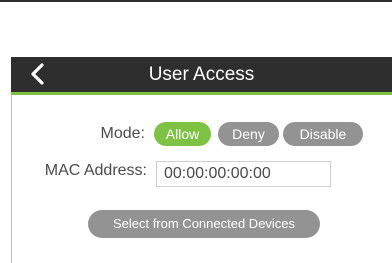 Image resolution: width=392 pixels, height=263 pixels. I want to click on page-title: User Access, so click(201, 74).